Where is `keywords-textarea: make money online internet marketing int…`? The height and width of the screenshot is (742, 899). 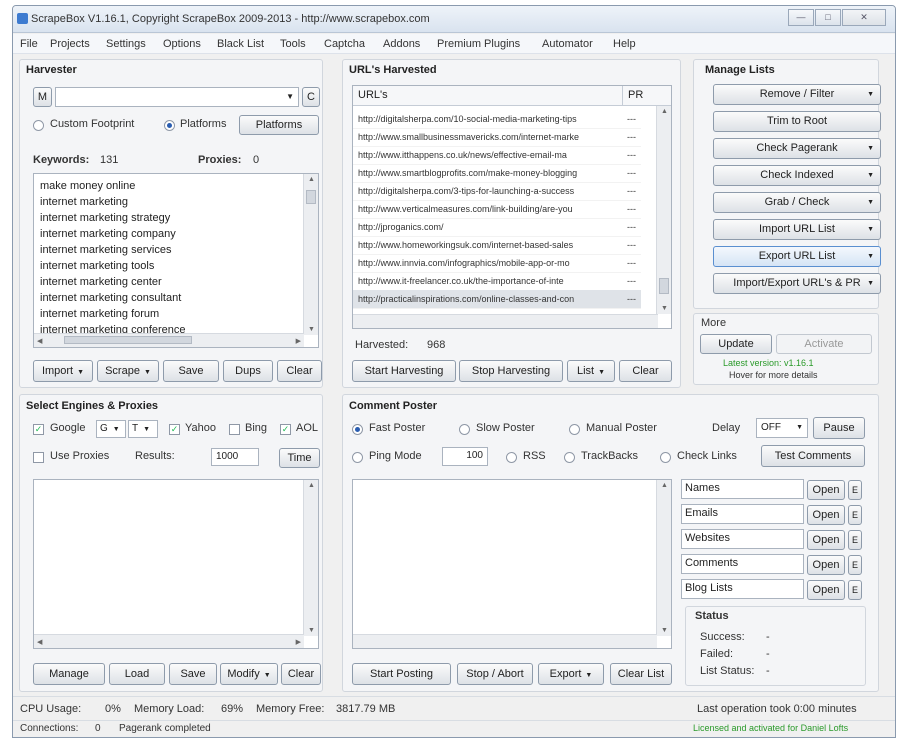 keywords-textarea: make money online internet marketing int… is located at coordinates (176, 260).